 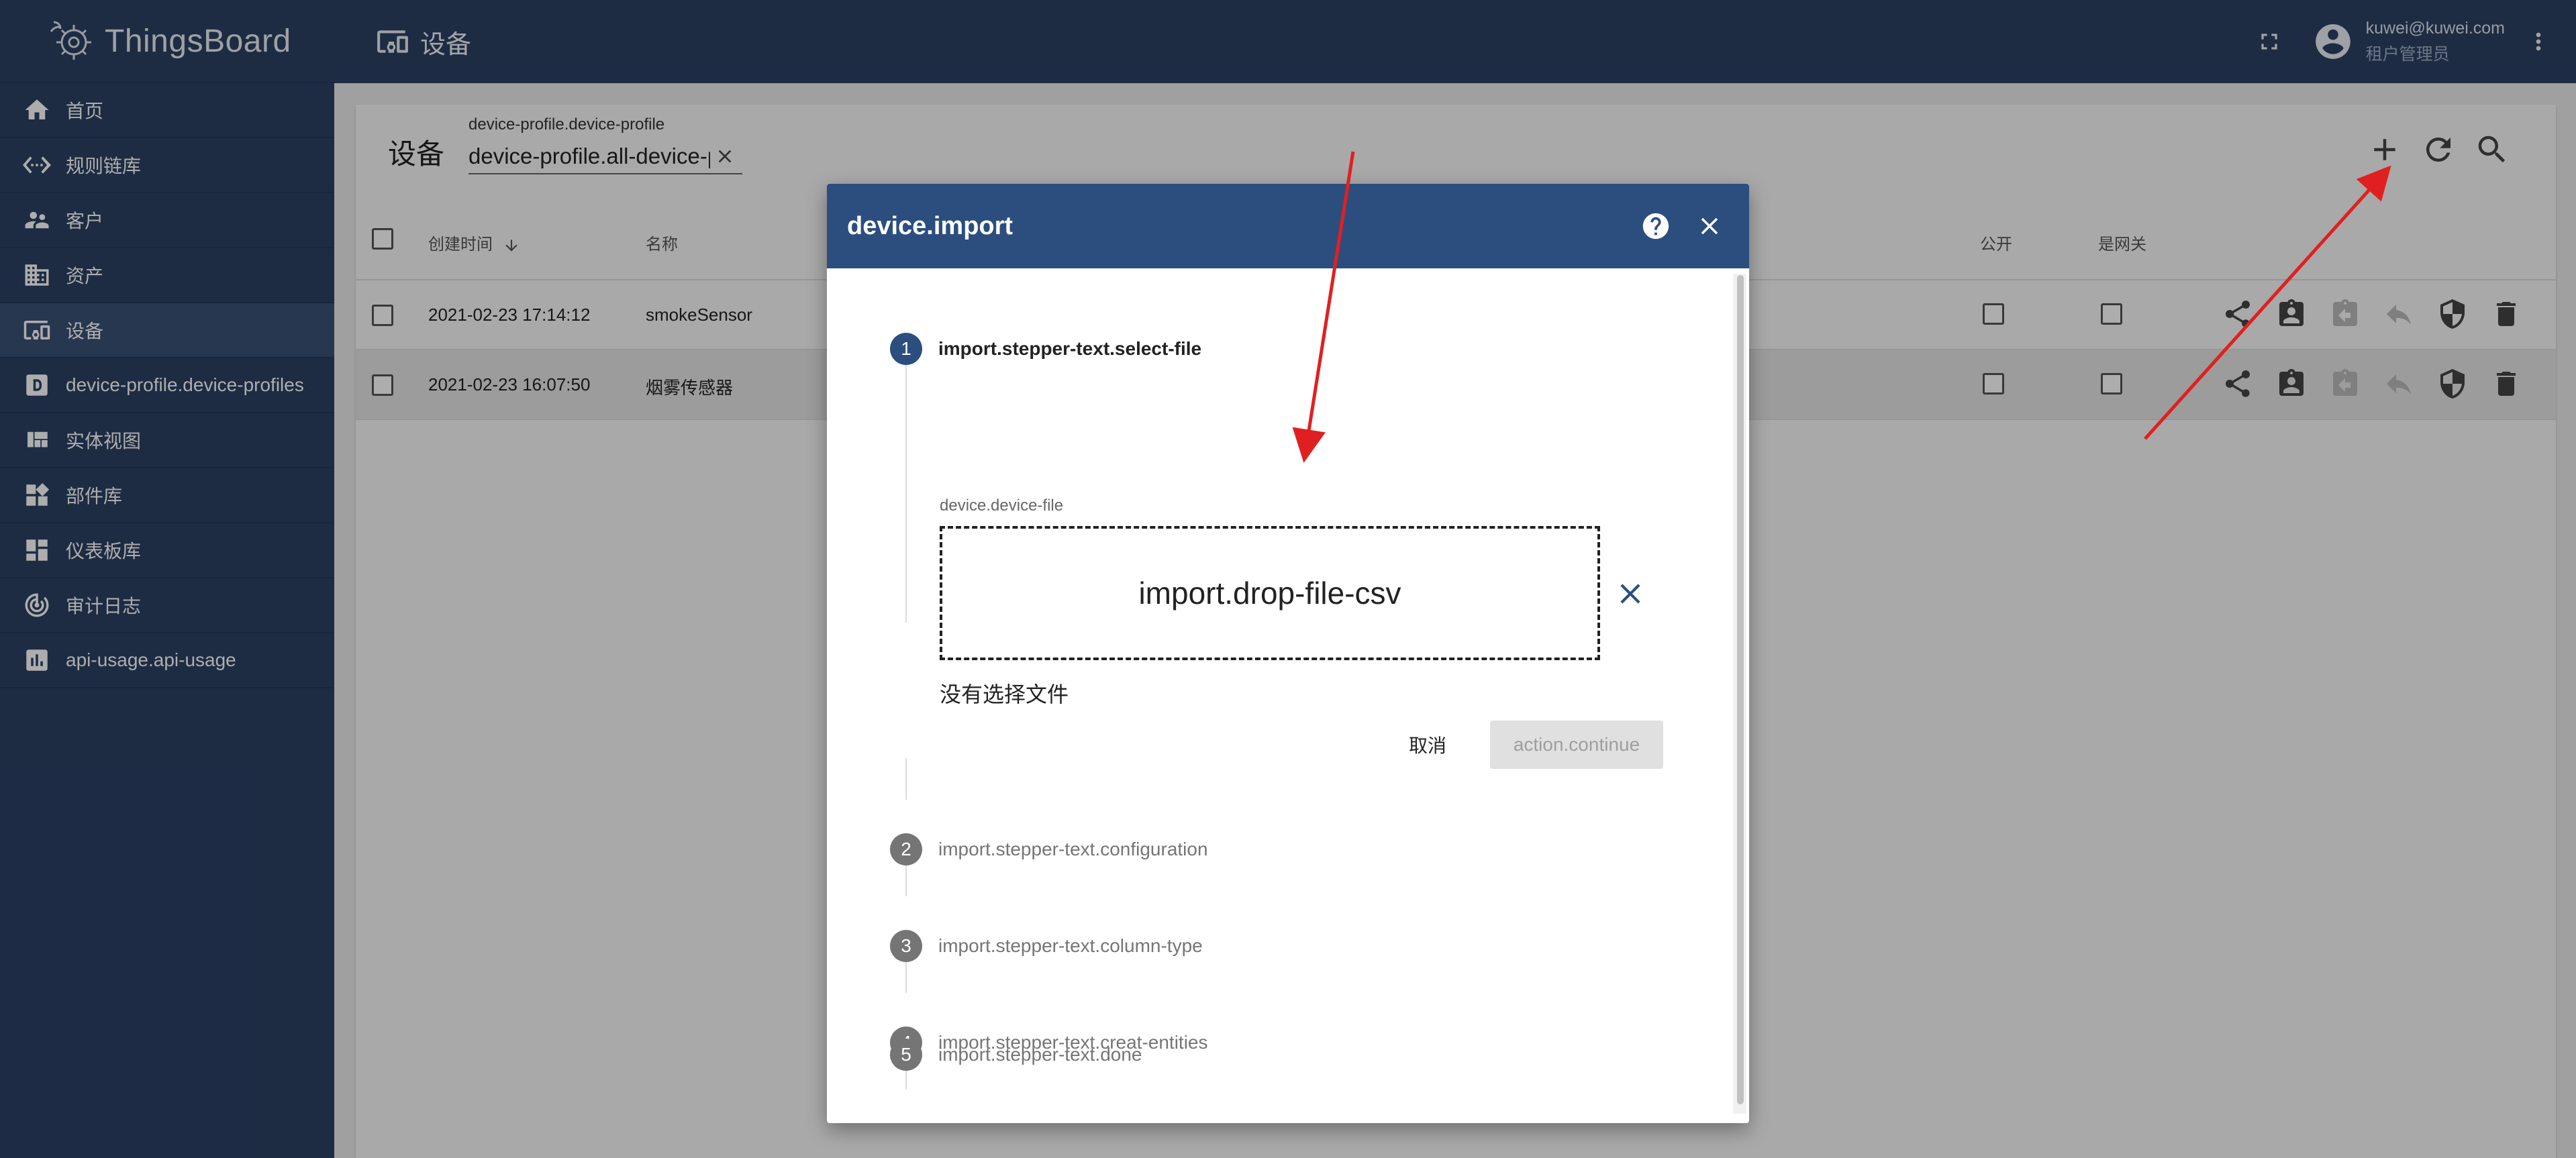 What do you see at coordinates (1288, 226) in the screenshot?
I see `dialog-header: device.import` at bounding box center [1288, 226].